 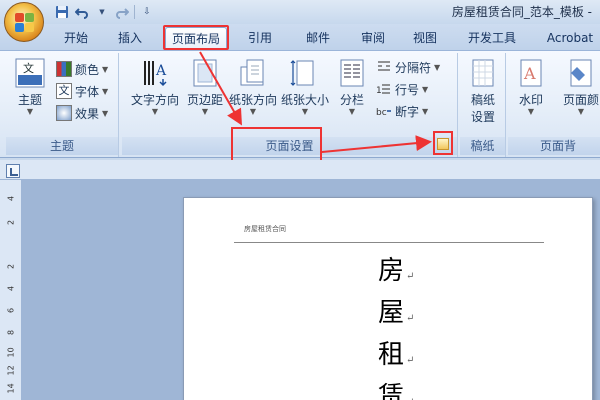 What do you see at coordinates (373, 38) in the screenshot?
I see `tab-review: 审阅` at bounding box center [373, 38].